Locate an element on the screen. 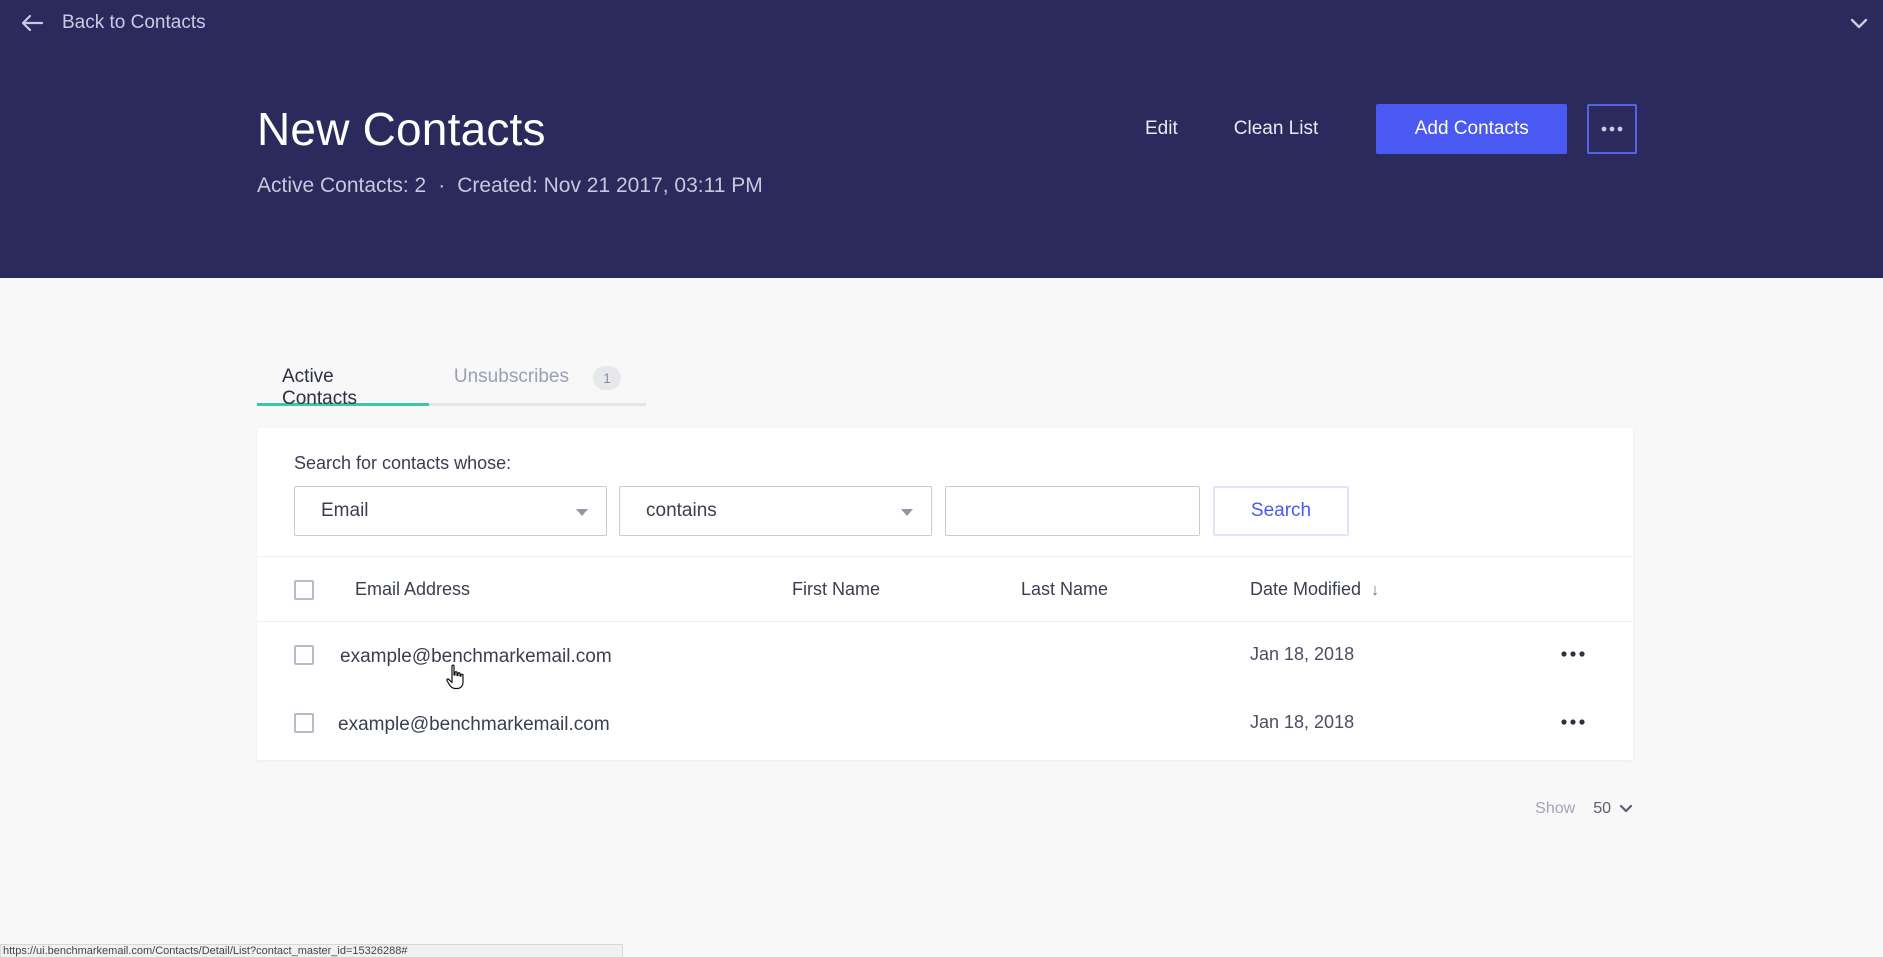 This screenshot has height=957, width=1883. column-date-modified: Date Modified ↓ is located at coordinates (1314, 589).